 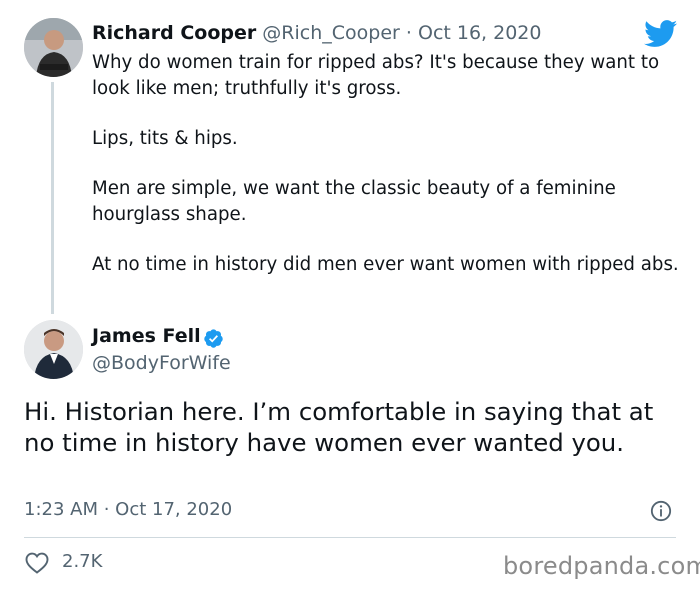 What do you see at coordinates (661, 511) in the screenshot?
I see `info-icon` at bounding box center [661, 511].